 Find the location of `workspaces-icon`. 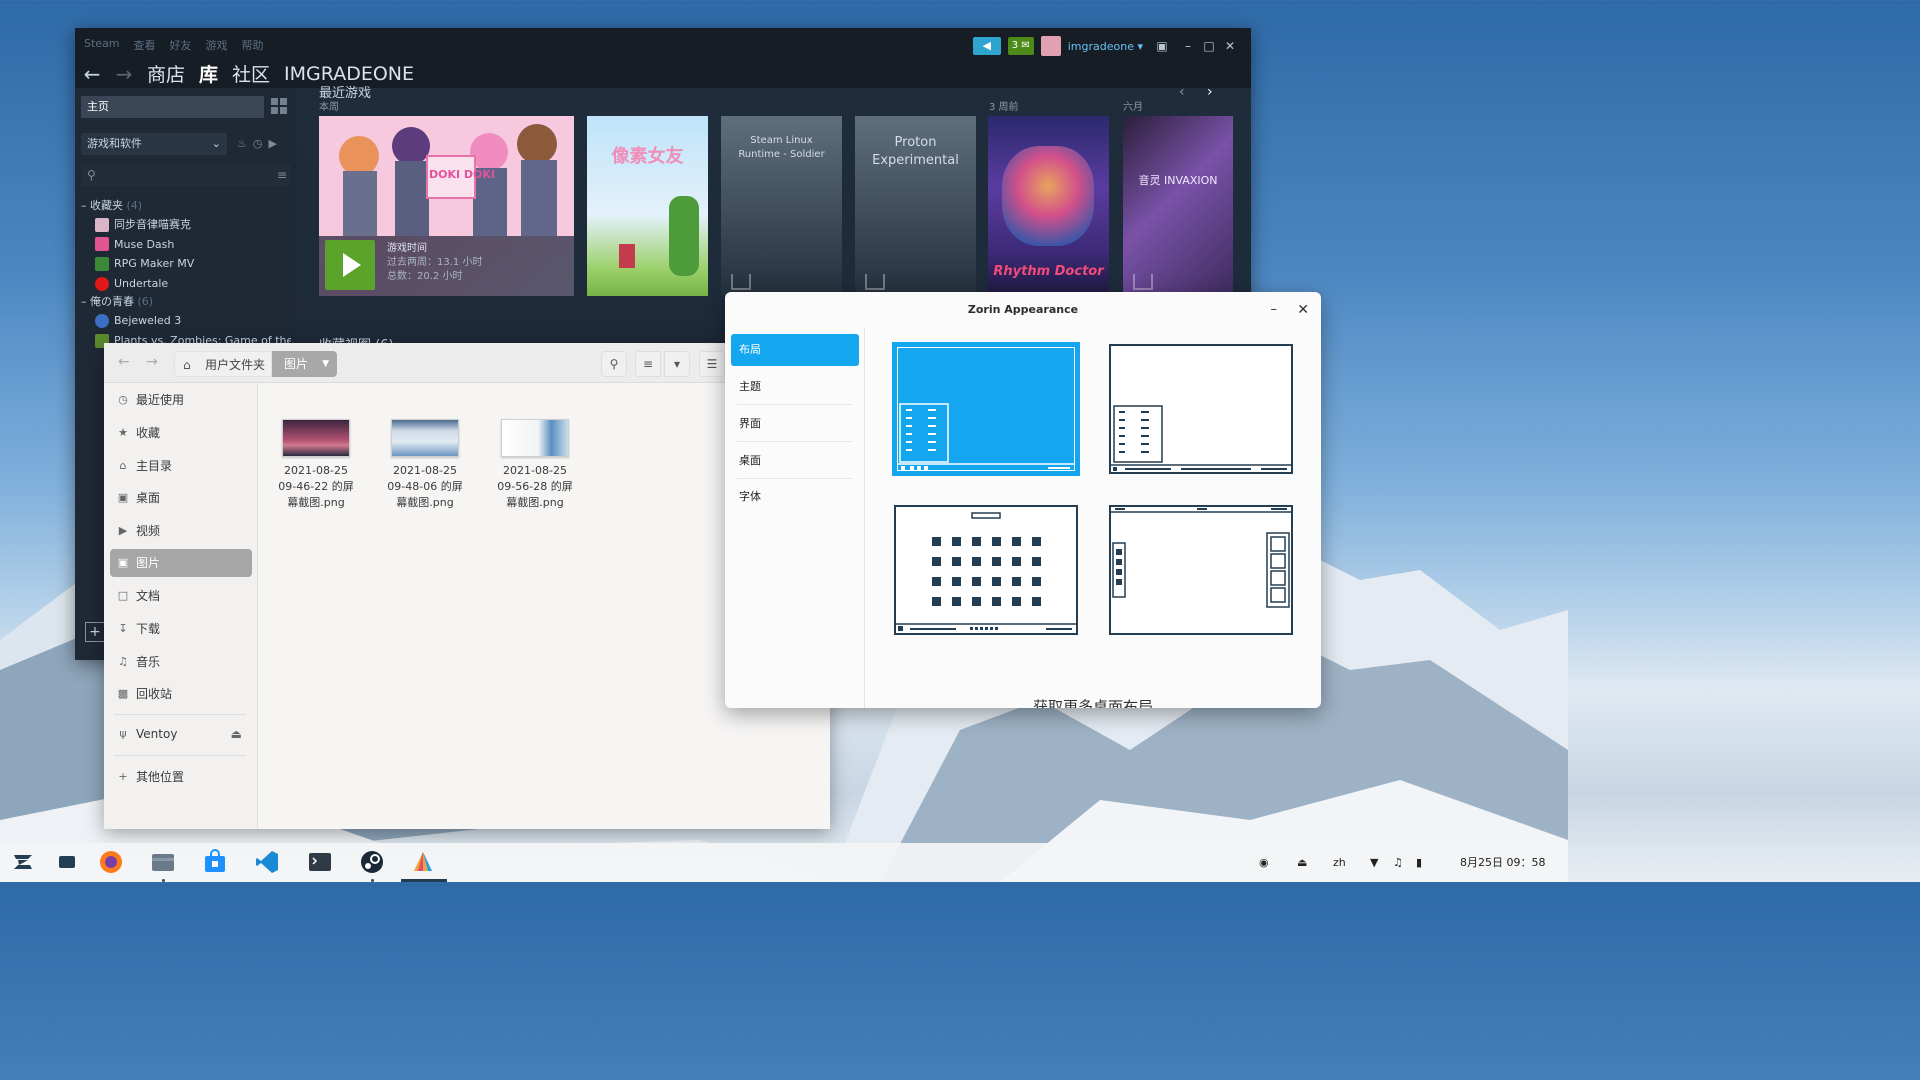

workspaces-icon is located at coordinates (67, 862).